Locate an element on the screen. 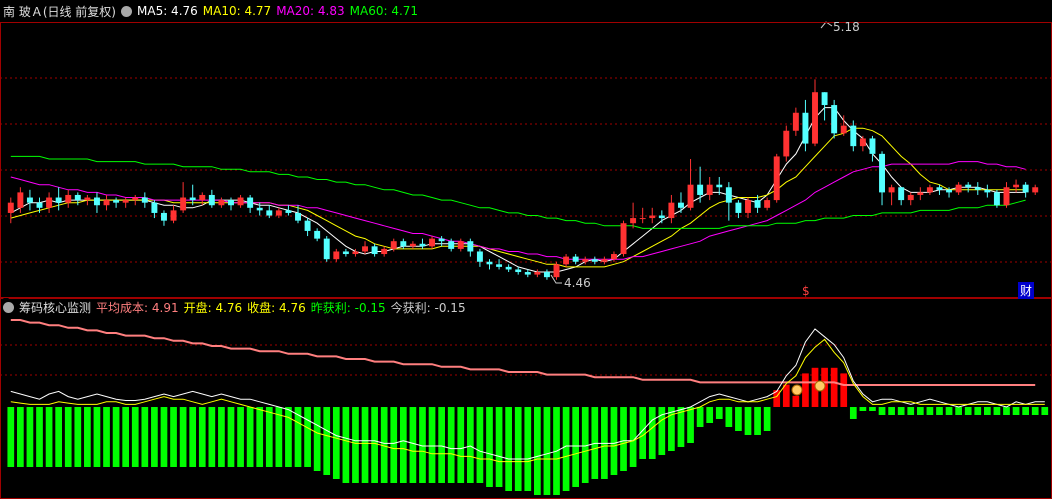 Image resolution: width=1052 pixels, height=499 pixels. ma5-value: MA5: 4.76 is located at coordinates (167, 11).